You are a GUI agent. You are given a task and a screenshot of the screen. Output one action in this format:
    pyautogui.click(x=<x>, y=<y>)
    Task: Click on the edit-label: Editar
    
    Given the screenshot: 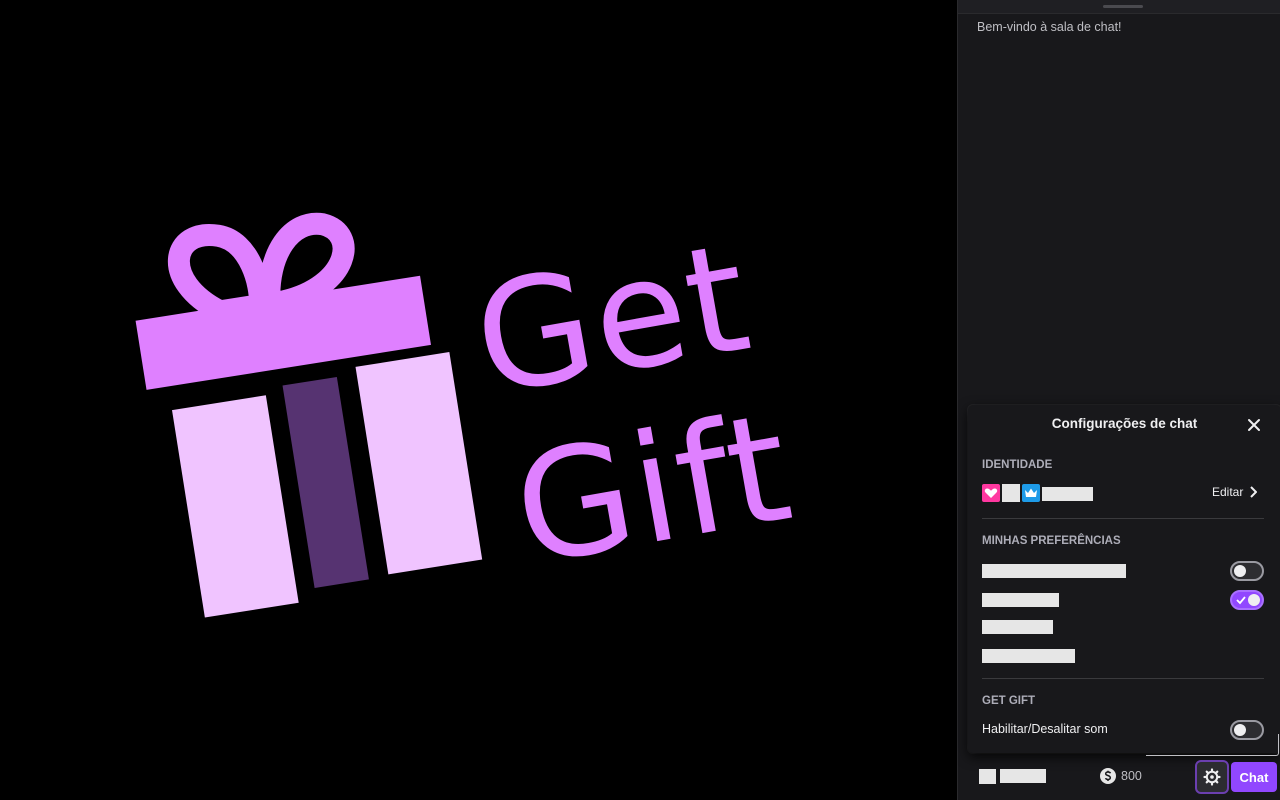 What is the action you would take?
    pyautogui.click(x=1228, y=492)
    